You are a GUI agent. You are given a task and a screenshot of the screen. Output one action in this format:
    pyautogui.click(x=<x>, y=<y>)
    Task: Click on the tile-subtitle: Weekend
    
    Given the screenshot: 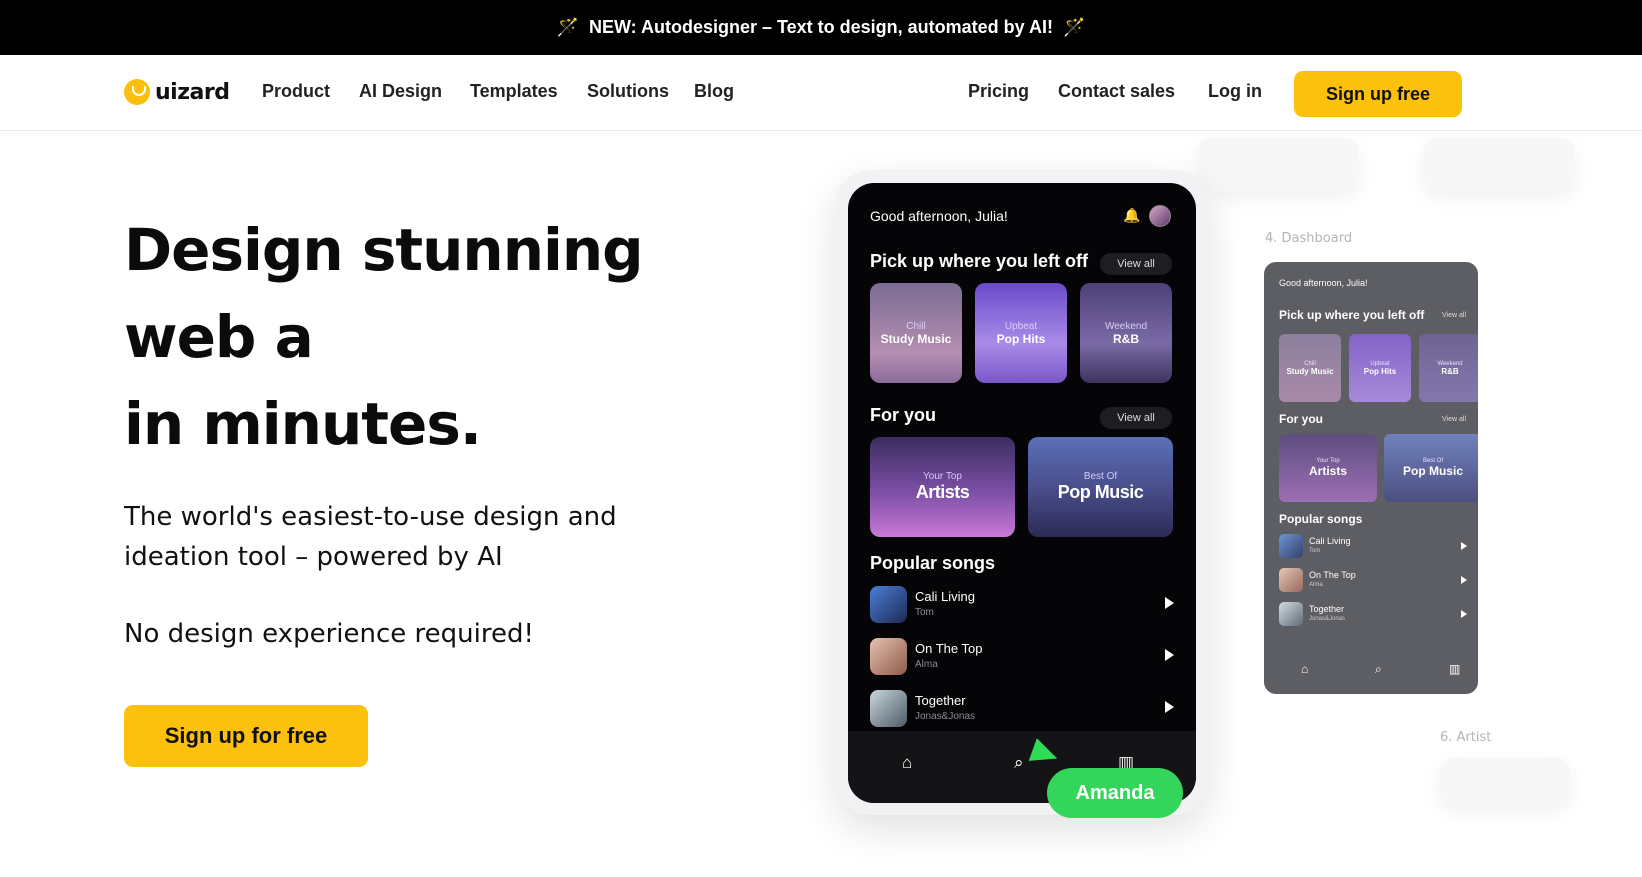 What is the action you would take?
    pyautogui.click(x=1126, y=326)
    